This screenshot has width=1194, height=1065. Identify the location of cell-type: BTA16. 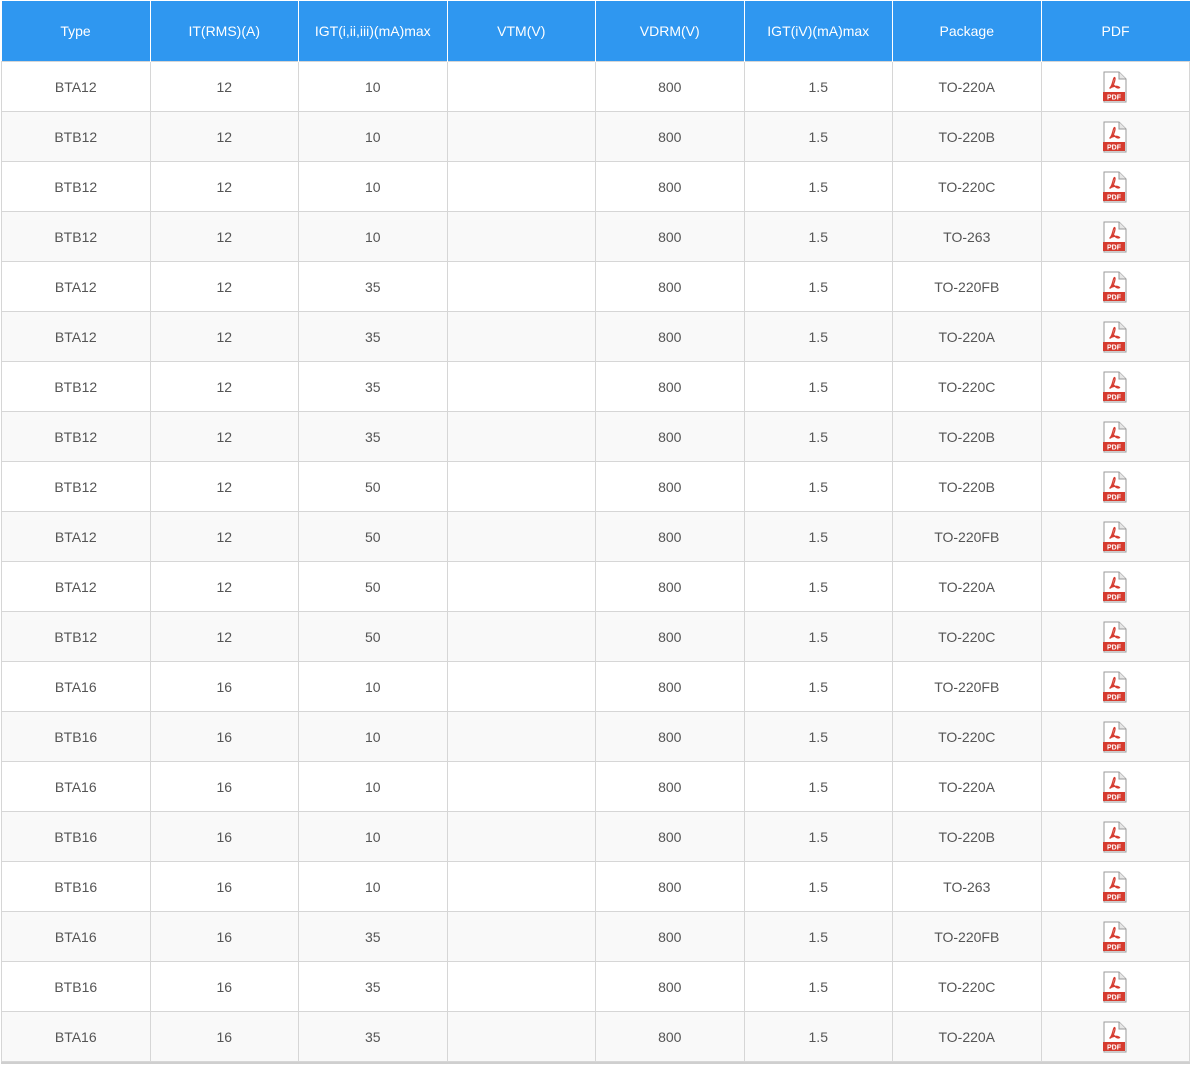
(76, 786).